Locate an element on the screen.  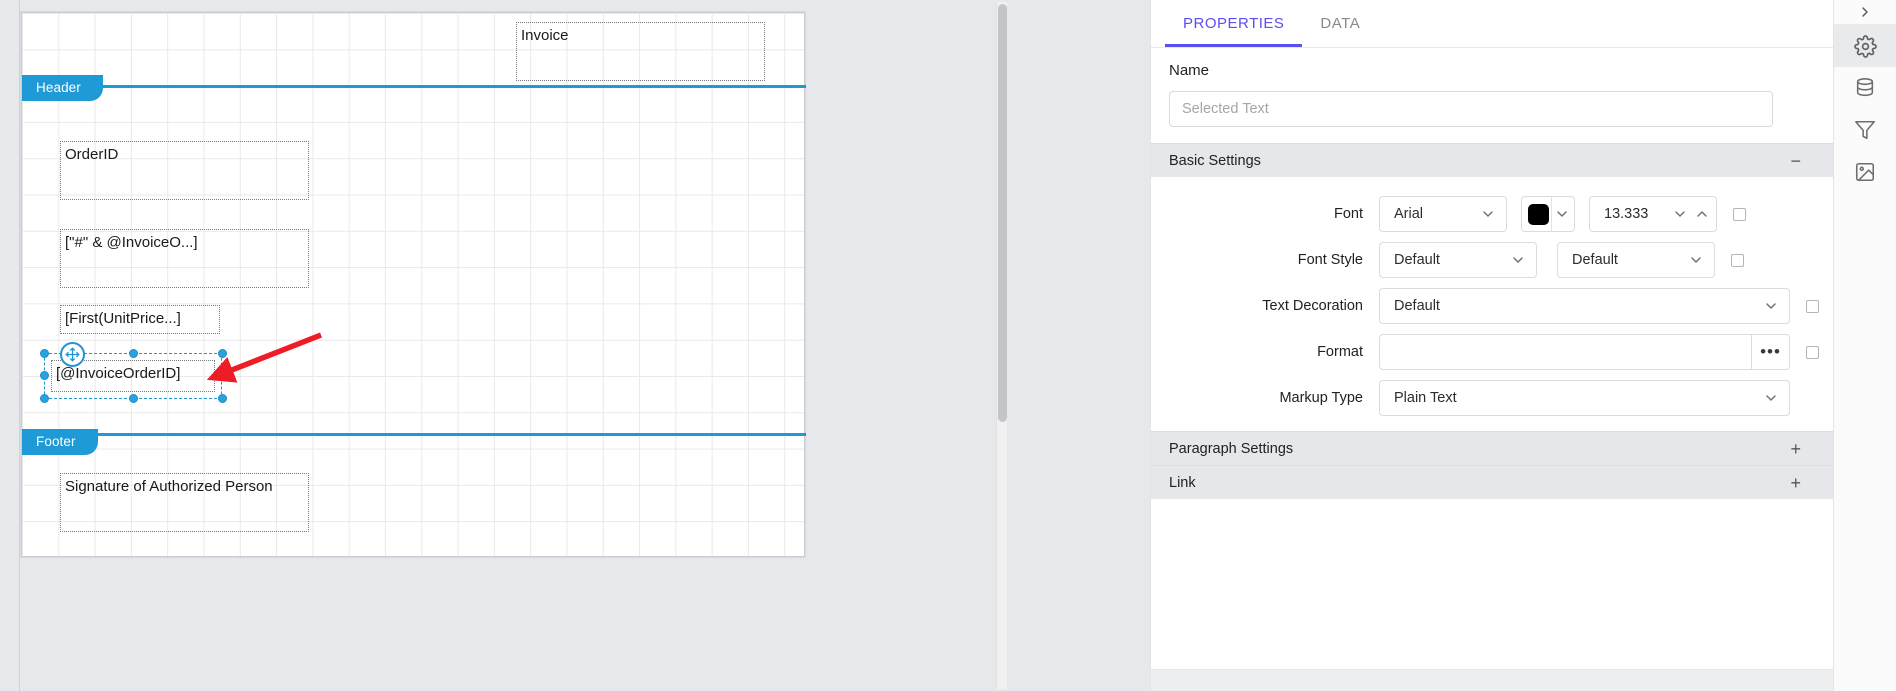
resize-handle-se is located at coordinates (222, 398).